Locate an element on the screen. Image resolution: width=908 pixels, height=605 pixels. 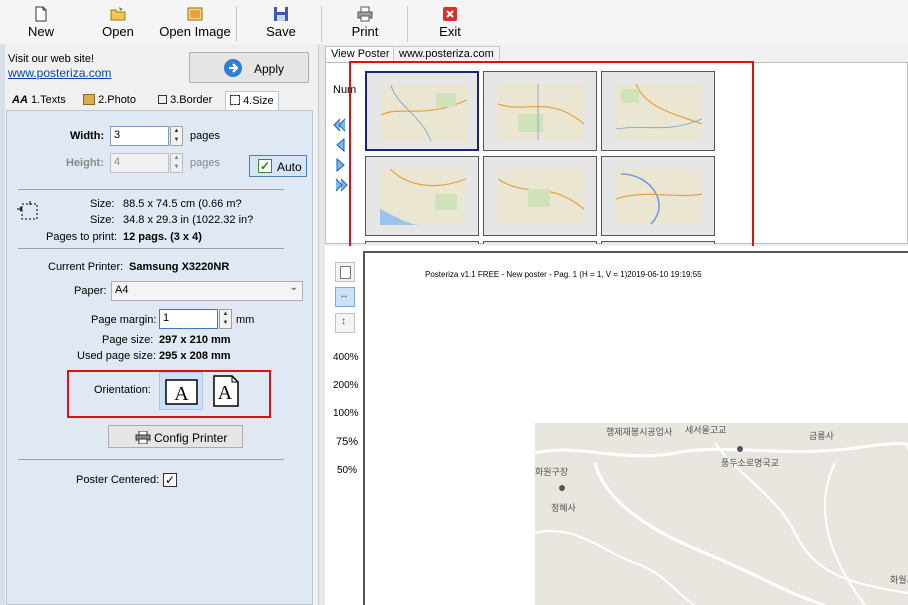
pages-to-print-value: 12 pags. (3 x 4) is located at coordinates (162, 237).